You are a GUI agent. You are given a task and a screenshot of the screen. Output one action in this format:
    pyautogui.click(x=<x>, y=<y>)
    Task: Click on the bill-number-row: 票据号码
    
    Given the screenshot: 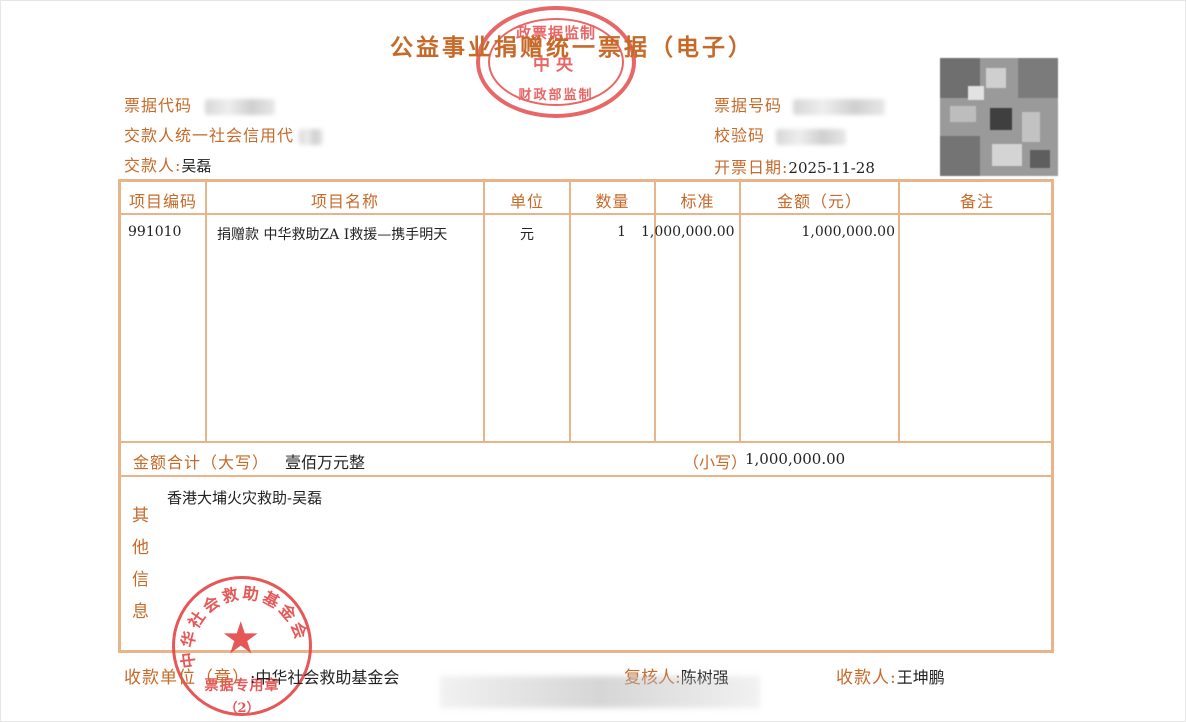 What is the action you would take?
    pyautogui.click(x=800, y=104)
    